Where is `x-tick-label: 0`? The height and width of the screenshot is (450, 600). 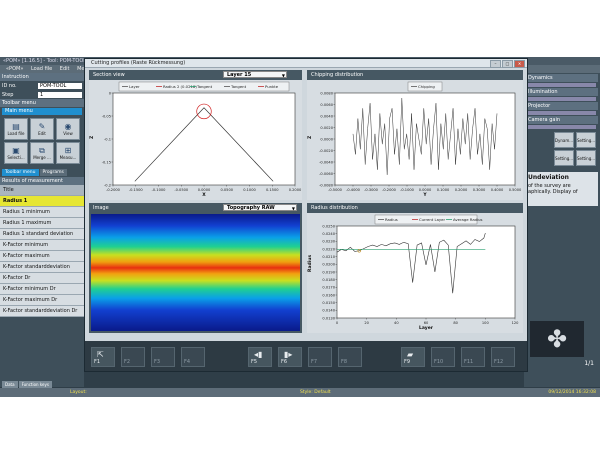 x-tick-label: 0 is located at coordinates (337, 323).